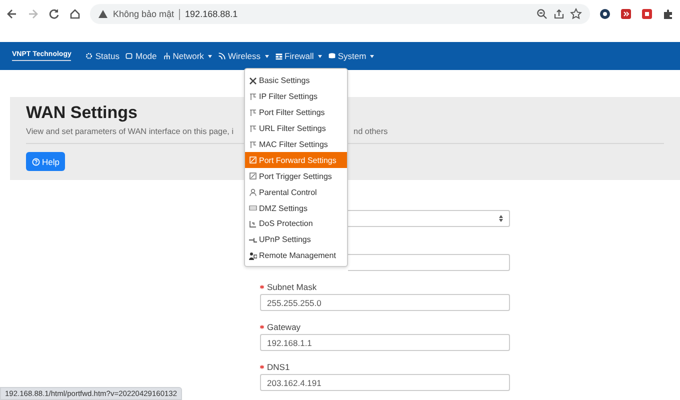 The width and height of the screenshot is (680, 400). I want to click on star-icon, so click(576, 14).